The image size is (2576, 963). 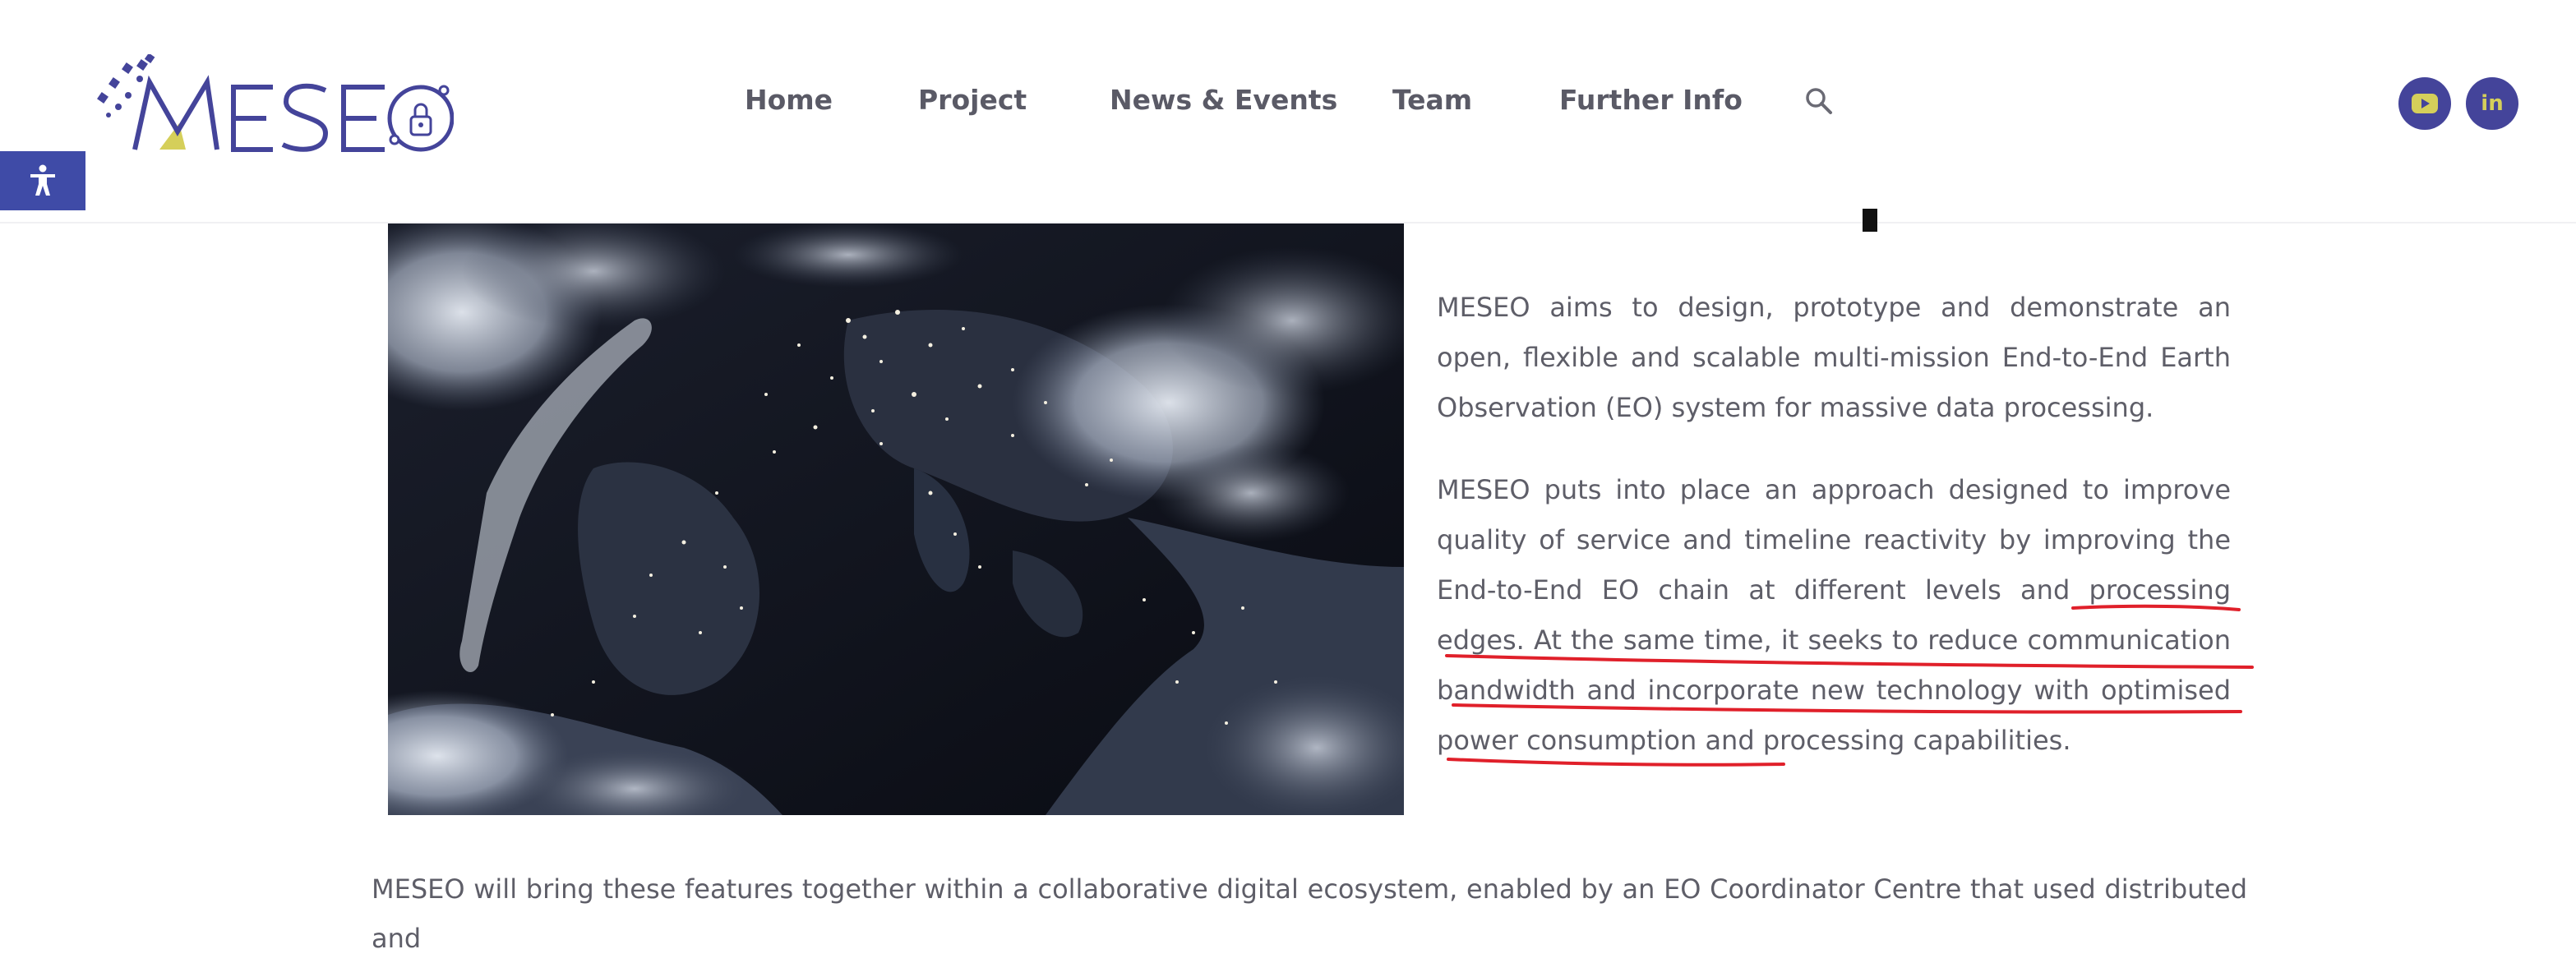 I want to click on youtube-icon, so click(x=2425, y=103).